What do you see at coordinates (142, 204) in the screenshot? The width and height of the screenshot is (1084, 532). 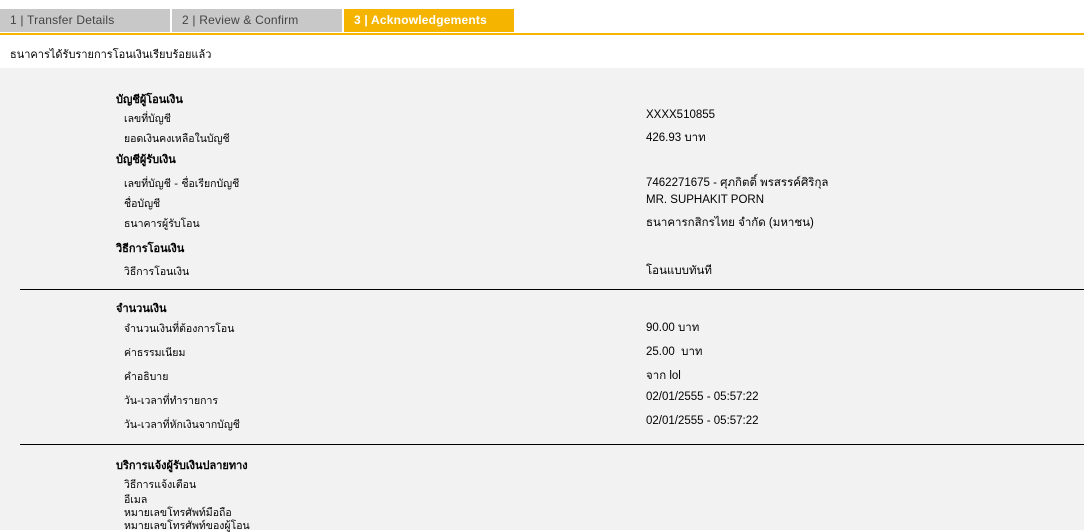 I see `recipient-account-name-label: ชื่อบัญชี` at bounding box center [142, 204].